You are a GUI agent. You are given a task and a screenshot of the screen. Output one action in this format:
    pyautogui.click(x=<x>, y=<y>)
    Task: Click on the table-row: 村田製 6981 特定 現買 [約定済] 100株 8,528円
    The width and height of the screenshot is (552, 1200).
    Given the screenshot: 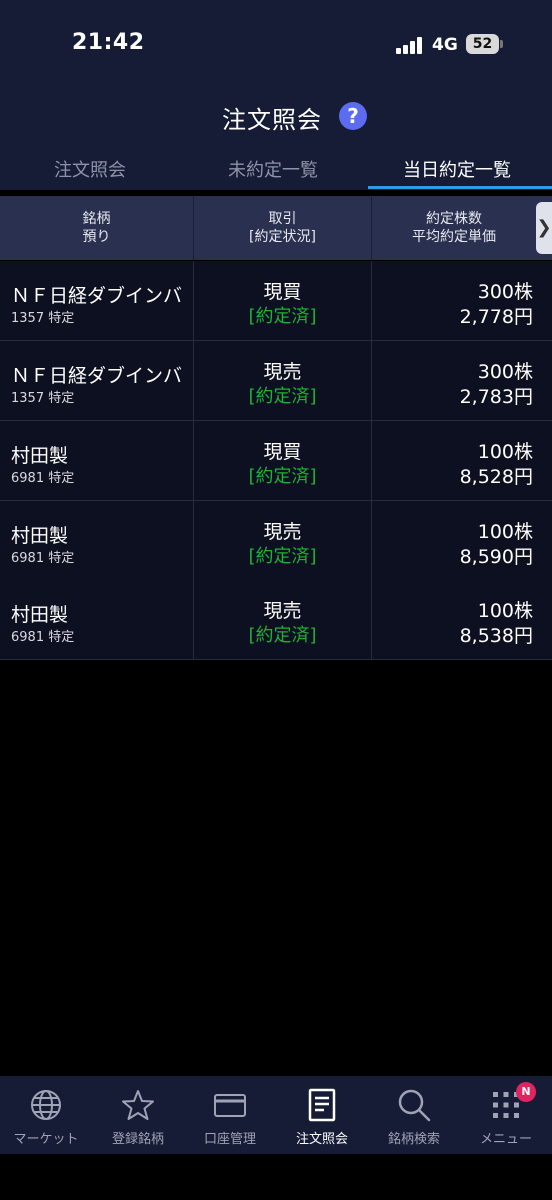 What is the action you would take?
    pyautogui.click(x=276, y=461)
    